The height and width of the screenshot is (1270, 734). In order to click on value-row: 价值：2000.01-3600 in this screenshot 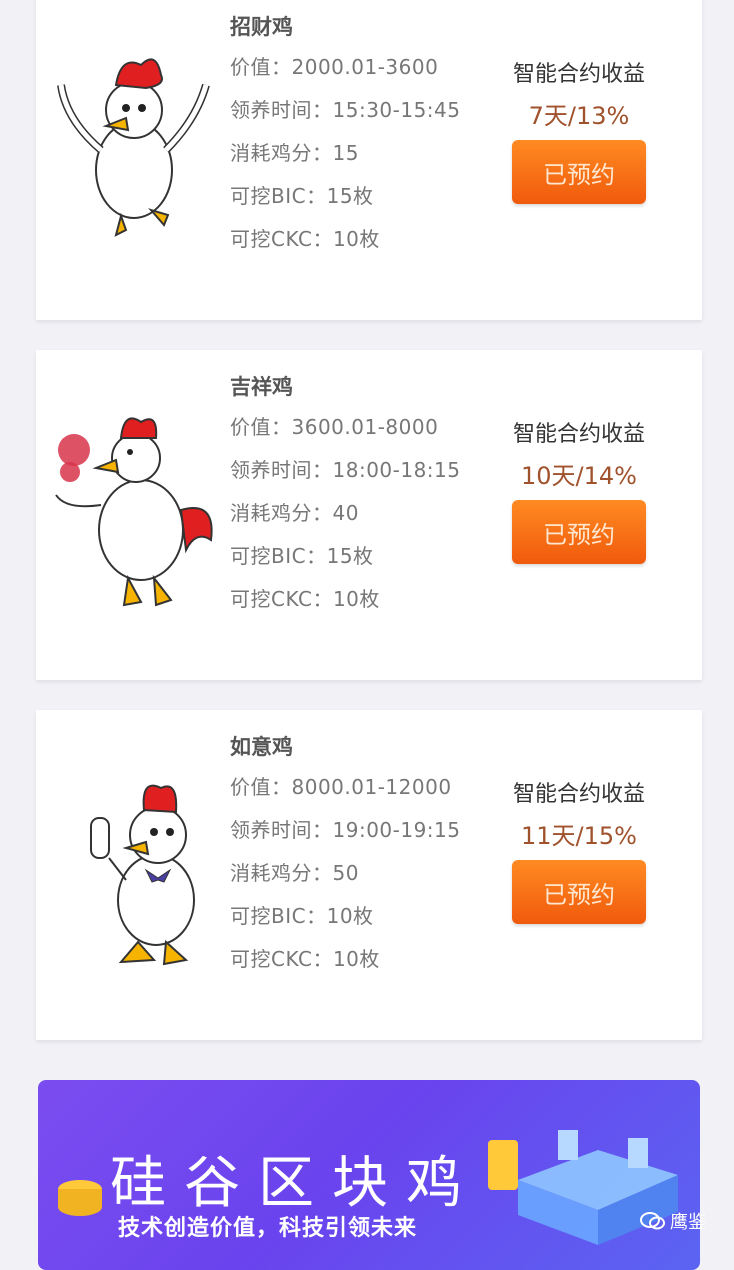, I will do `click(334, 67)`.